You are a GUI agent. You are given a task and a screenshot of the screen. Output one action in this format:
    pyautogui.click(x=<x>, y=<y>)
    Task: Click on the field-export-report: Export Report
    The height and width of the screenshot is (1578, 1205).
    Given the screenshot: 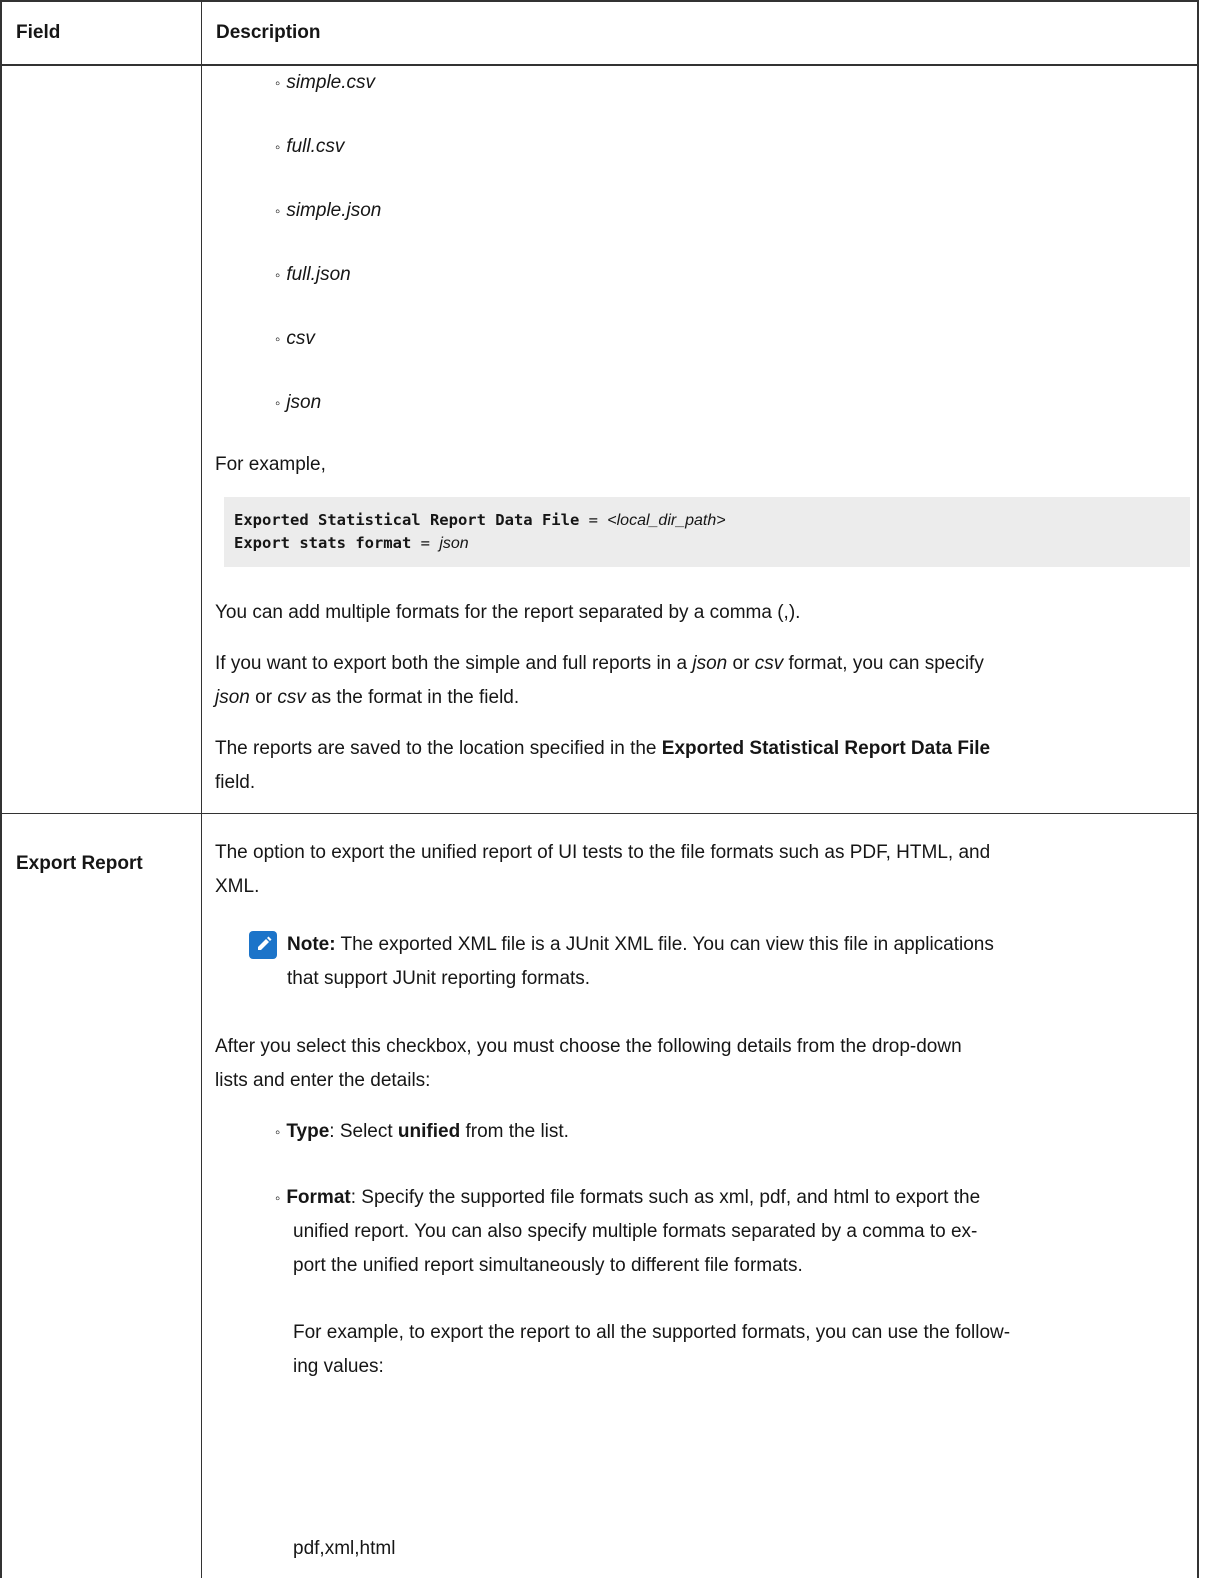 What is the action you would take?
    pyautogui.click(x=79, y=863)
    